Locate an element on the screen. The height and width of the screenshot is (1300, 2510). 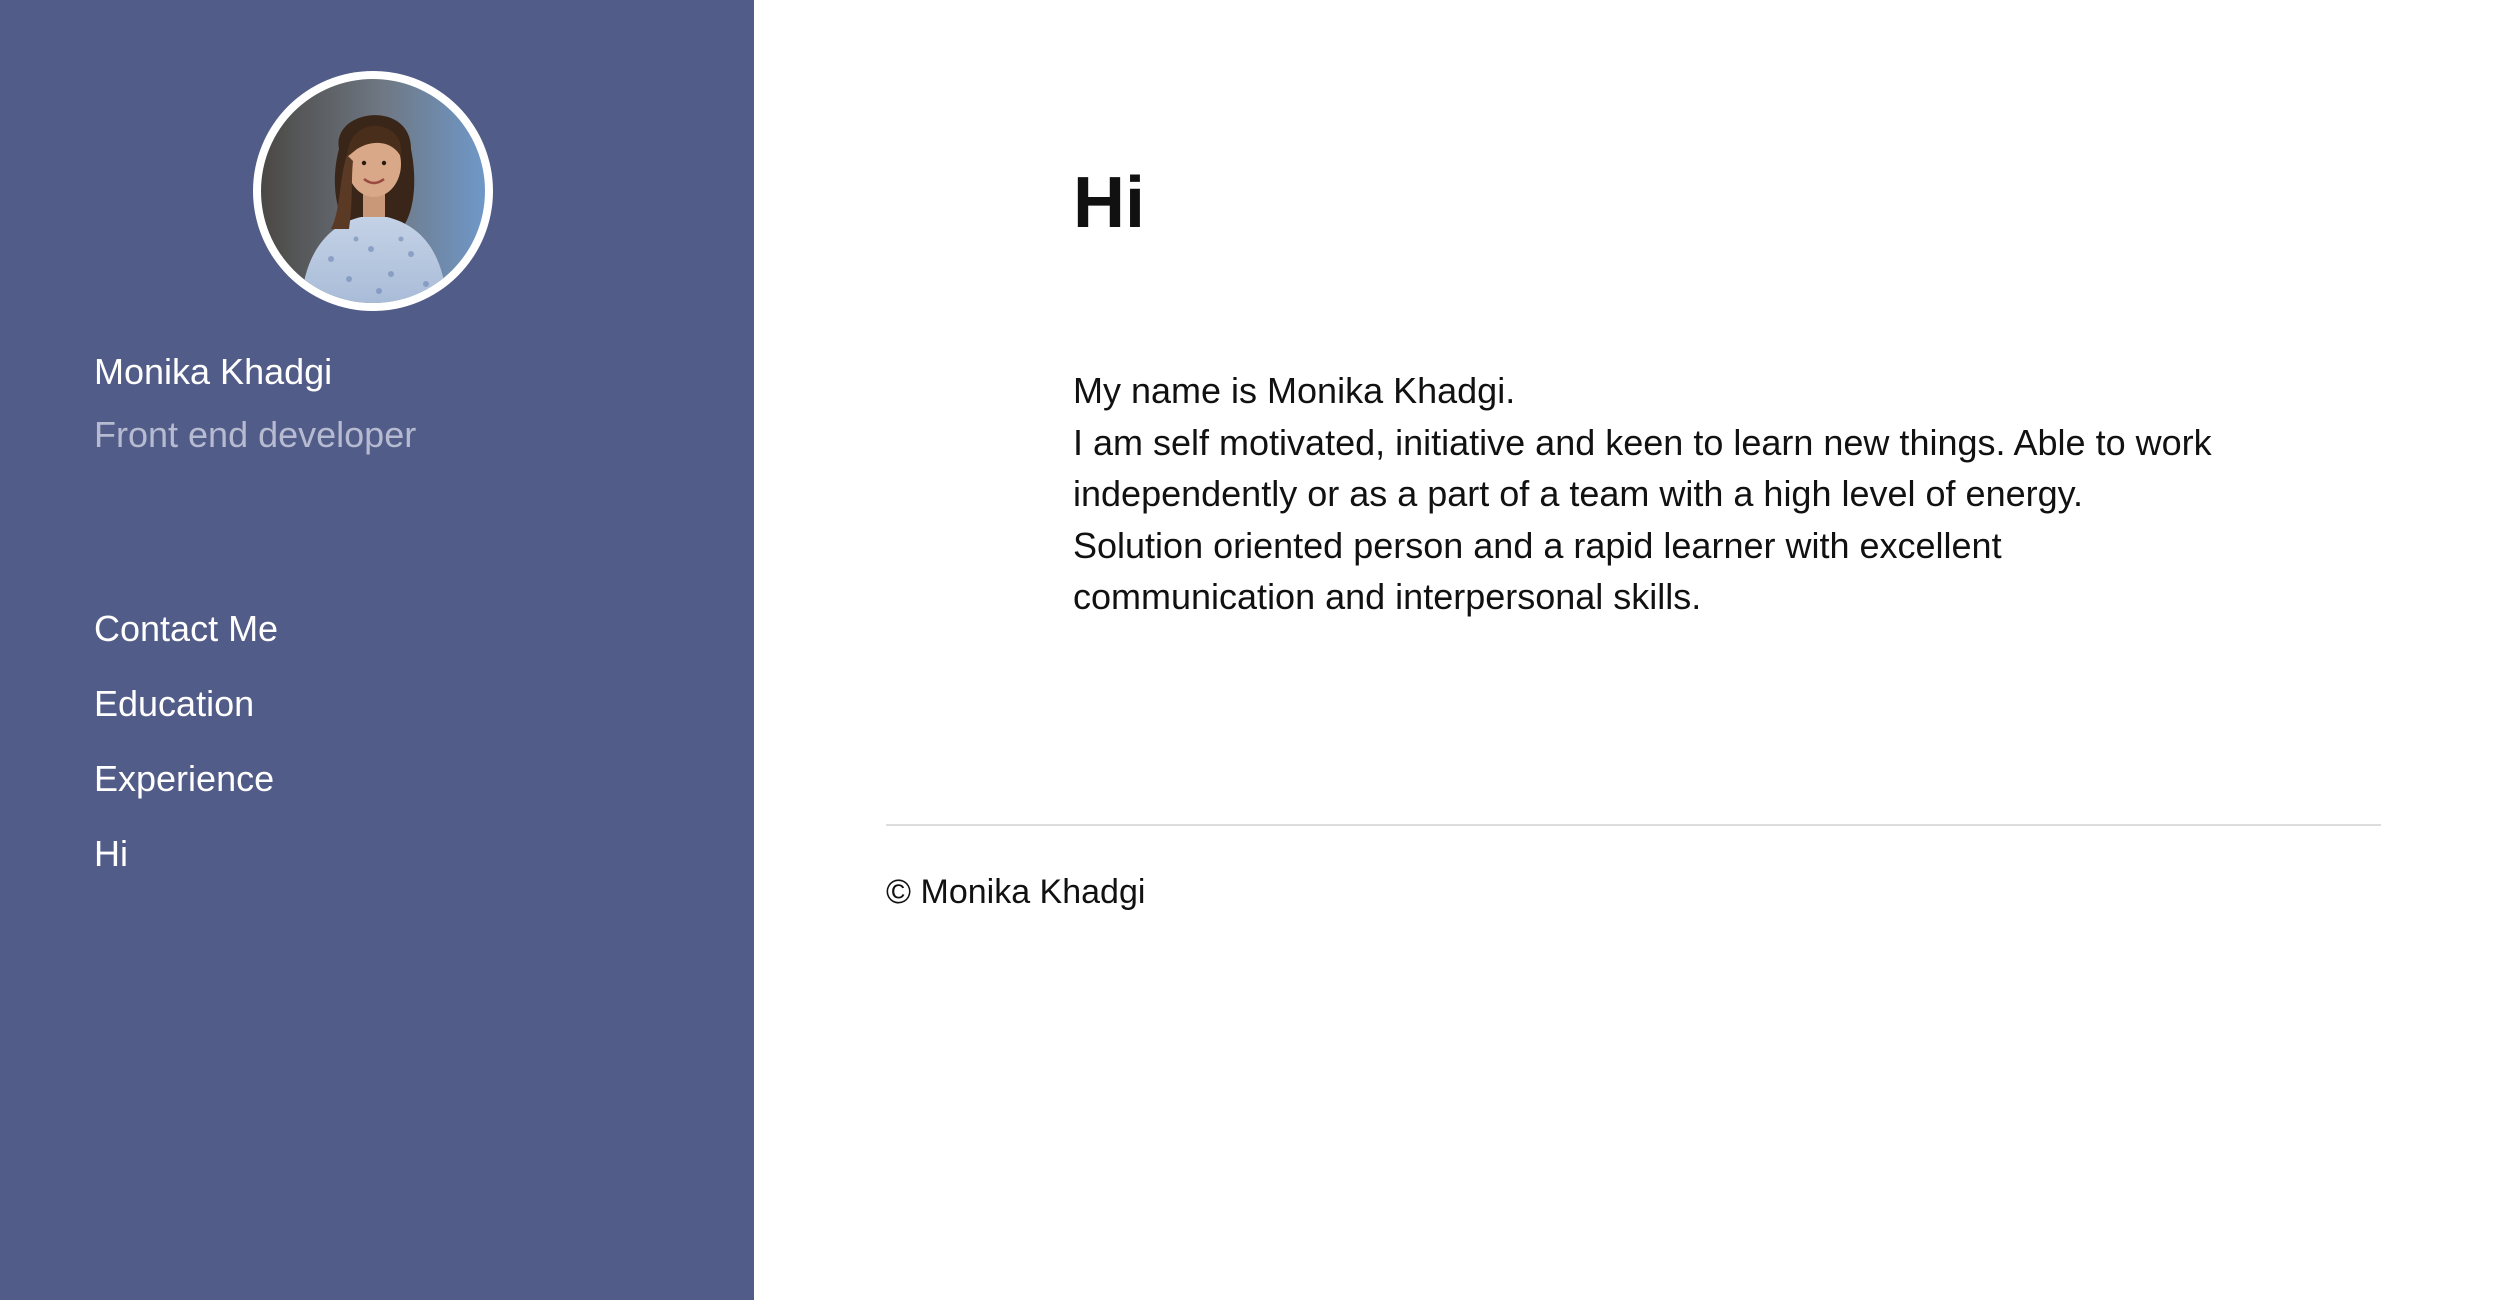
nav-item-contact-me: Contact Me is located at coordinates (186, 629).